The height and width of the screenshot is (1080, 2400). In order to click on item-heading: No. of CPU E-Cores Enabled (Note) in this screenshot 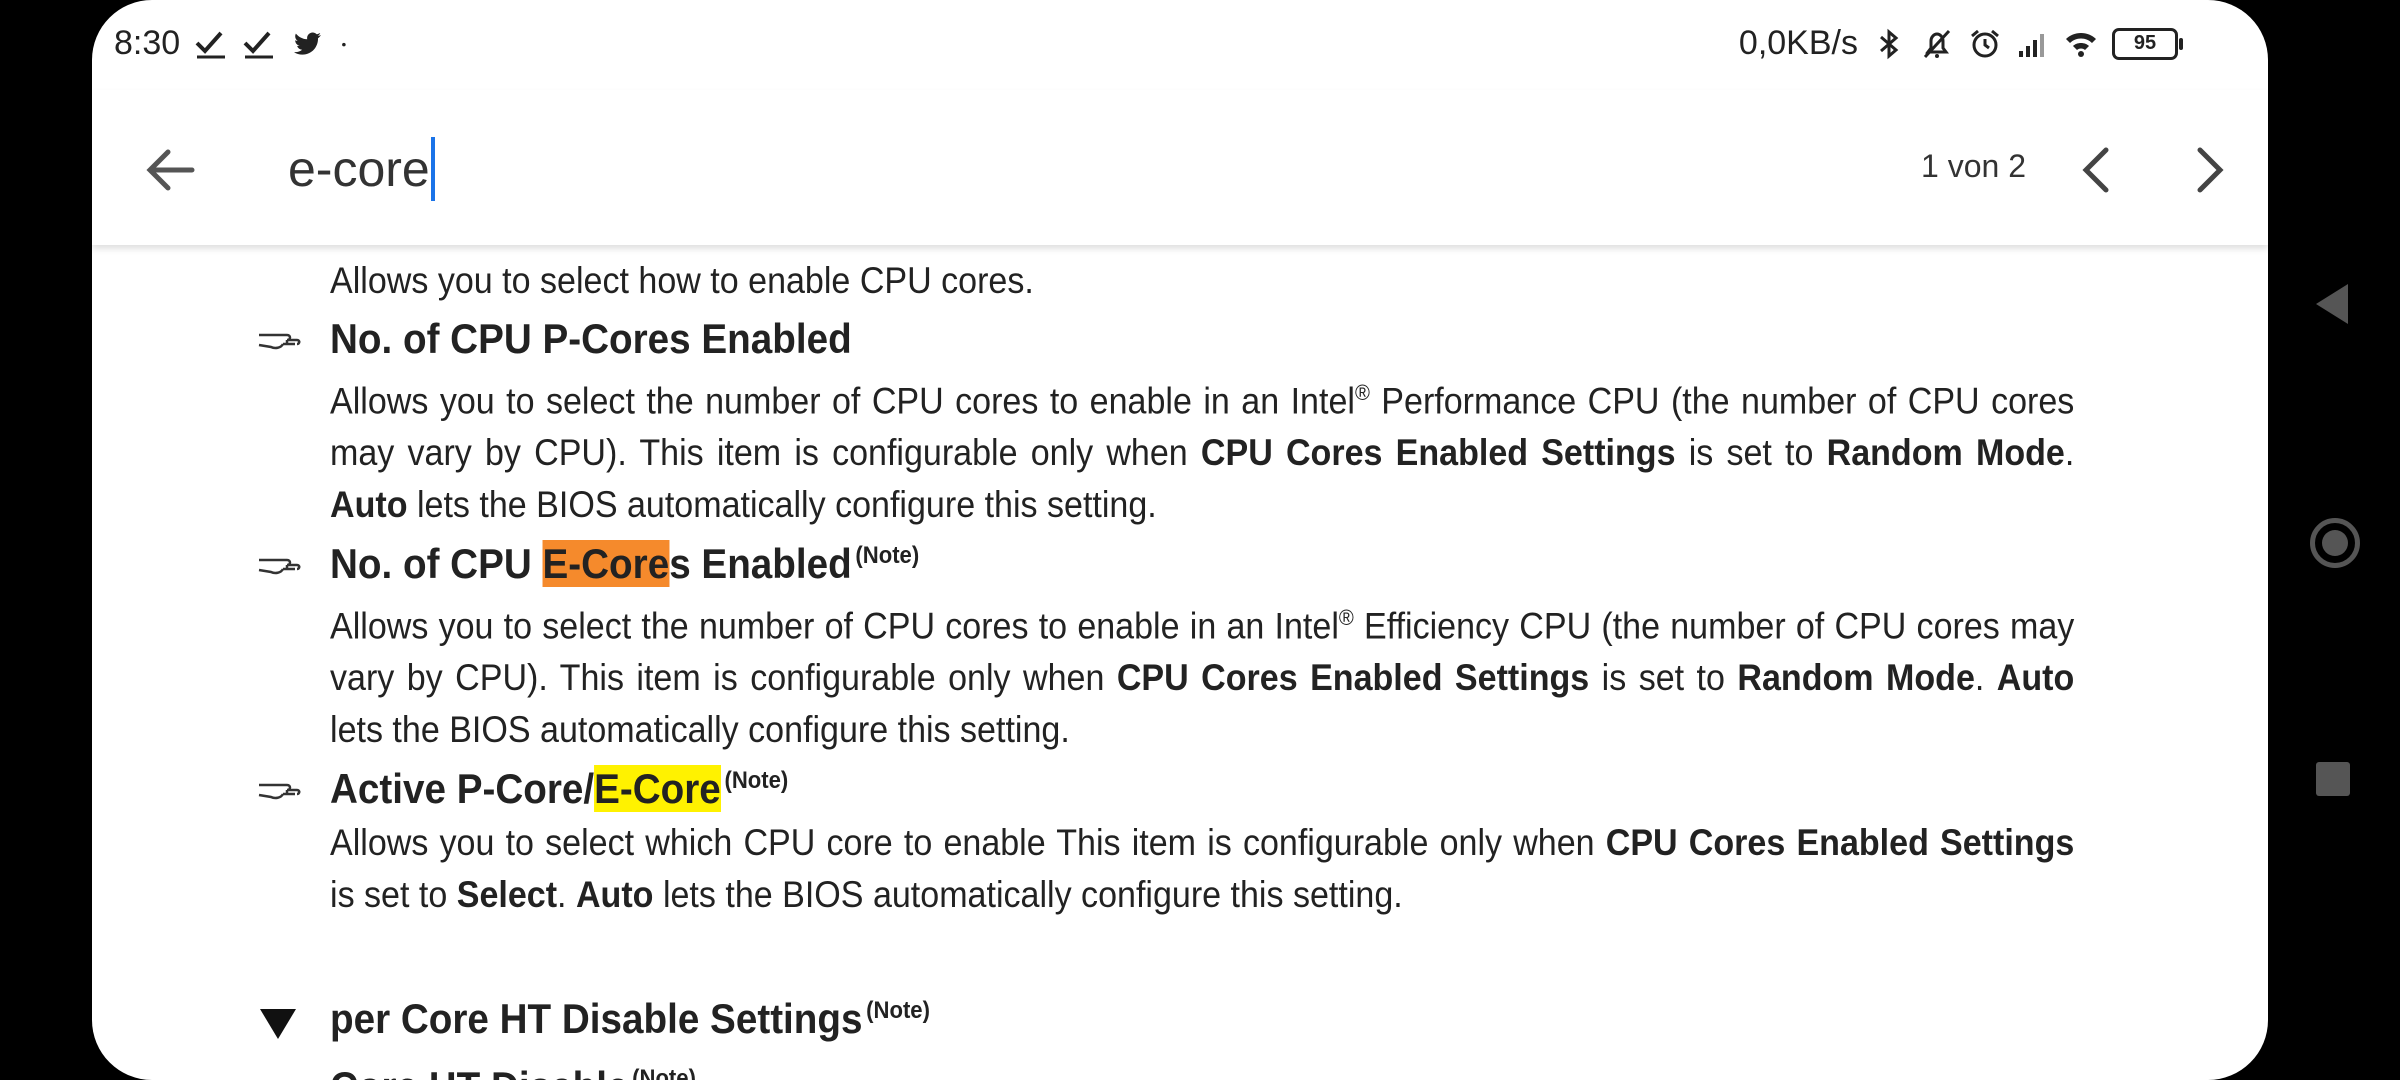, I will do `click(625, 563)`.